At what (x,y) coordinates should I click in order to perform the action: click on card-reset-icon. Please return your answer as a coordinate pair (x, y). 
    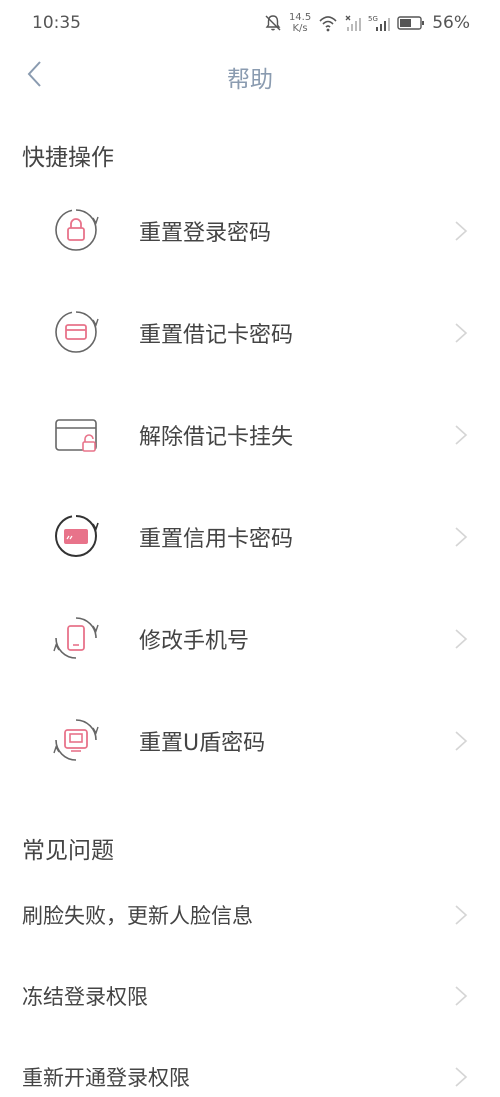
    Looking at the image, I should click on (77, 332).